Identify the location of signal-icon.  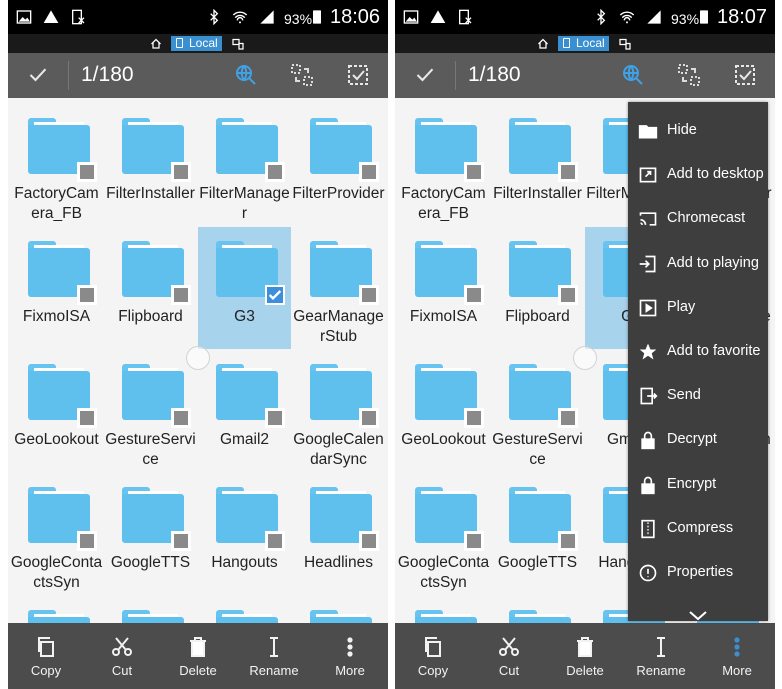
(654, 17).